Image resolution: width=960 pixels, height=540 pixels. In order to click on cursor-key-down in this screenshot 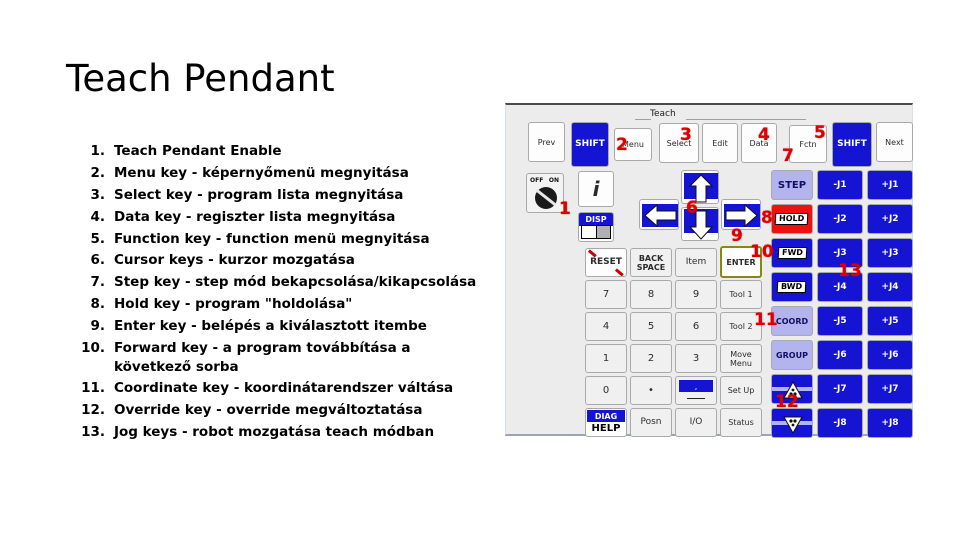, I will do `click(700, 224)`.